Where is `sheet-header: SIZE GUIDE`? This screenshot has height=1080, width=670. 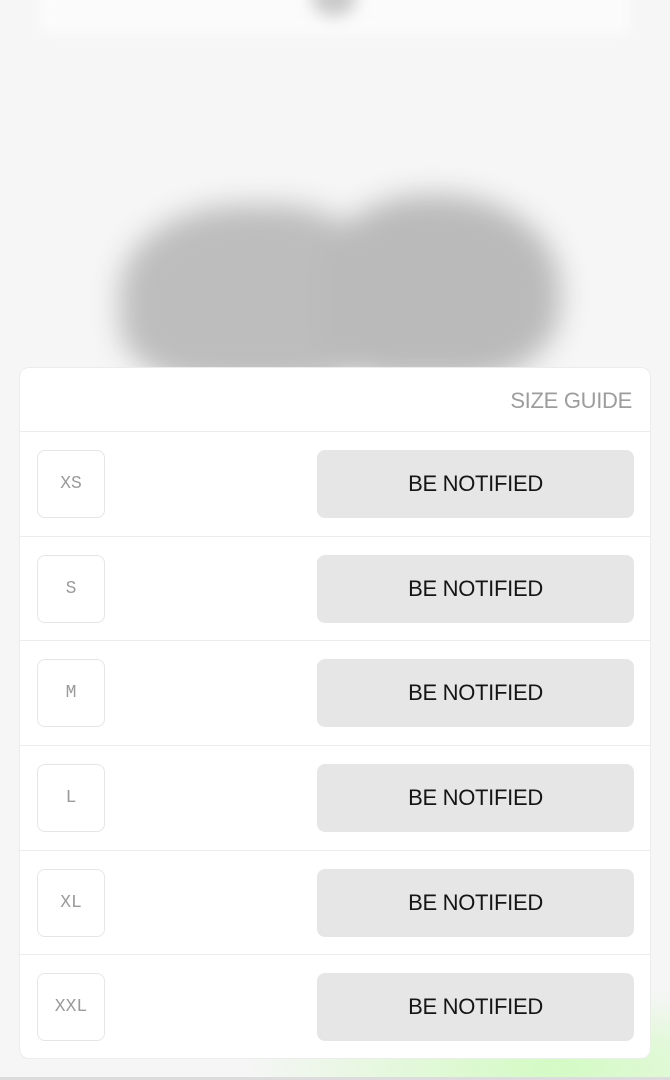
sheet-header: SIZE GUIDE is located at coordinates (335, 400).